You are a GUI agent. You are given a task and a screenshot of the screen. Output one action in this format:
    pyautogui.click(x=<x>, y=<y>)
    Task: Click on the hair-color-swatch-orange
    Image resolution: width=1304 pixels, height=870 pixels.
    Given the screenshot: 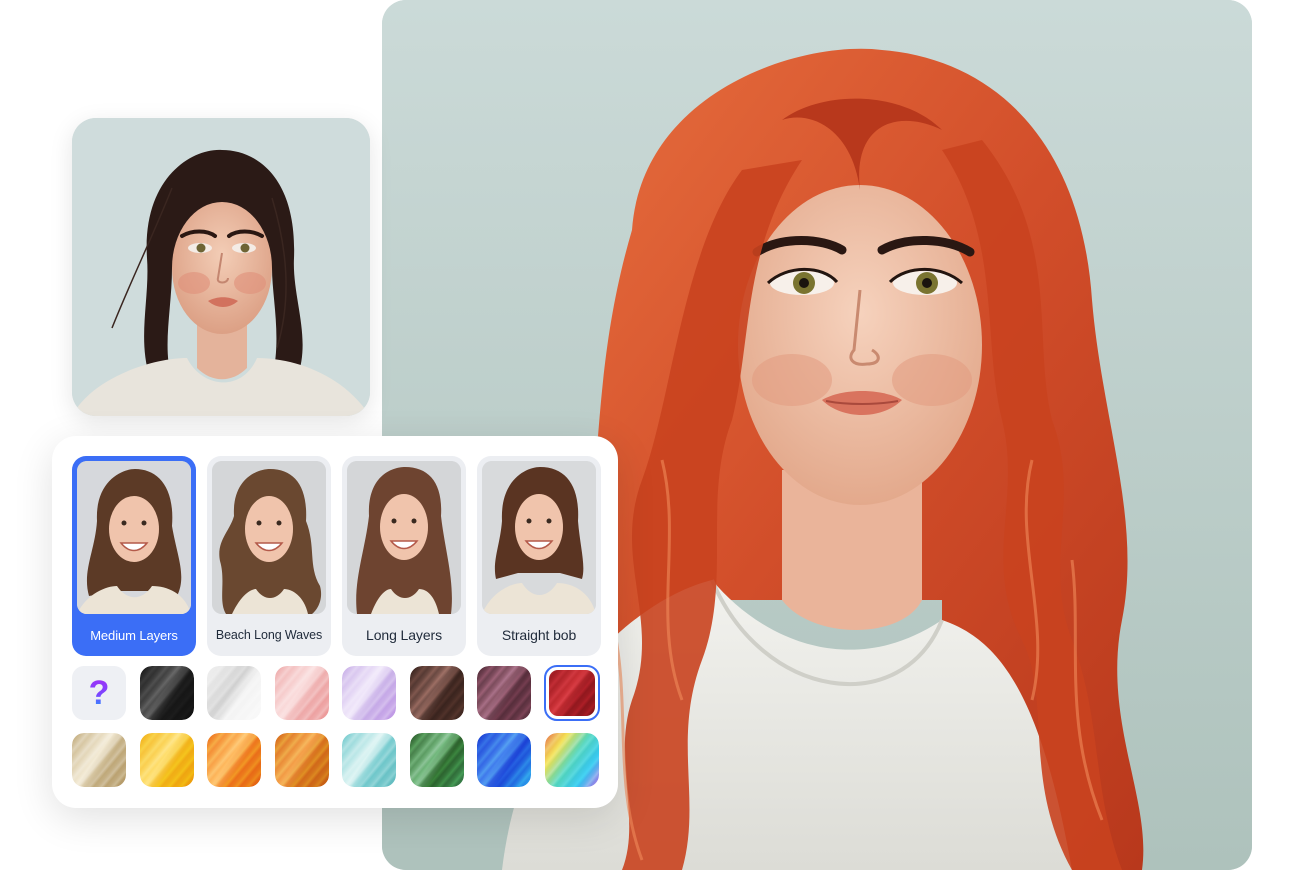 What is the action you would take?
    pyautogui.click(x=234, y=760)
    